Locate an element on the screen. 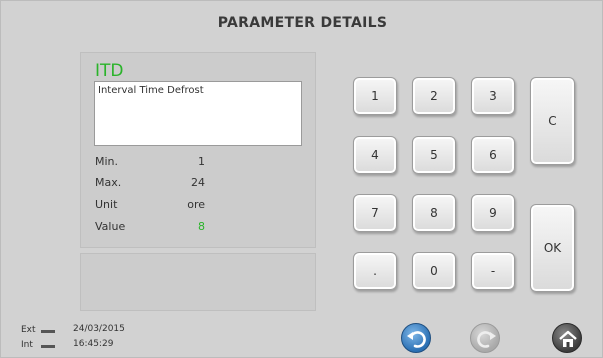 The height and width of the screenshot is (358, 603). back-arrow-icon is located at coordinates (416, 339).